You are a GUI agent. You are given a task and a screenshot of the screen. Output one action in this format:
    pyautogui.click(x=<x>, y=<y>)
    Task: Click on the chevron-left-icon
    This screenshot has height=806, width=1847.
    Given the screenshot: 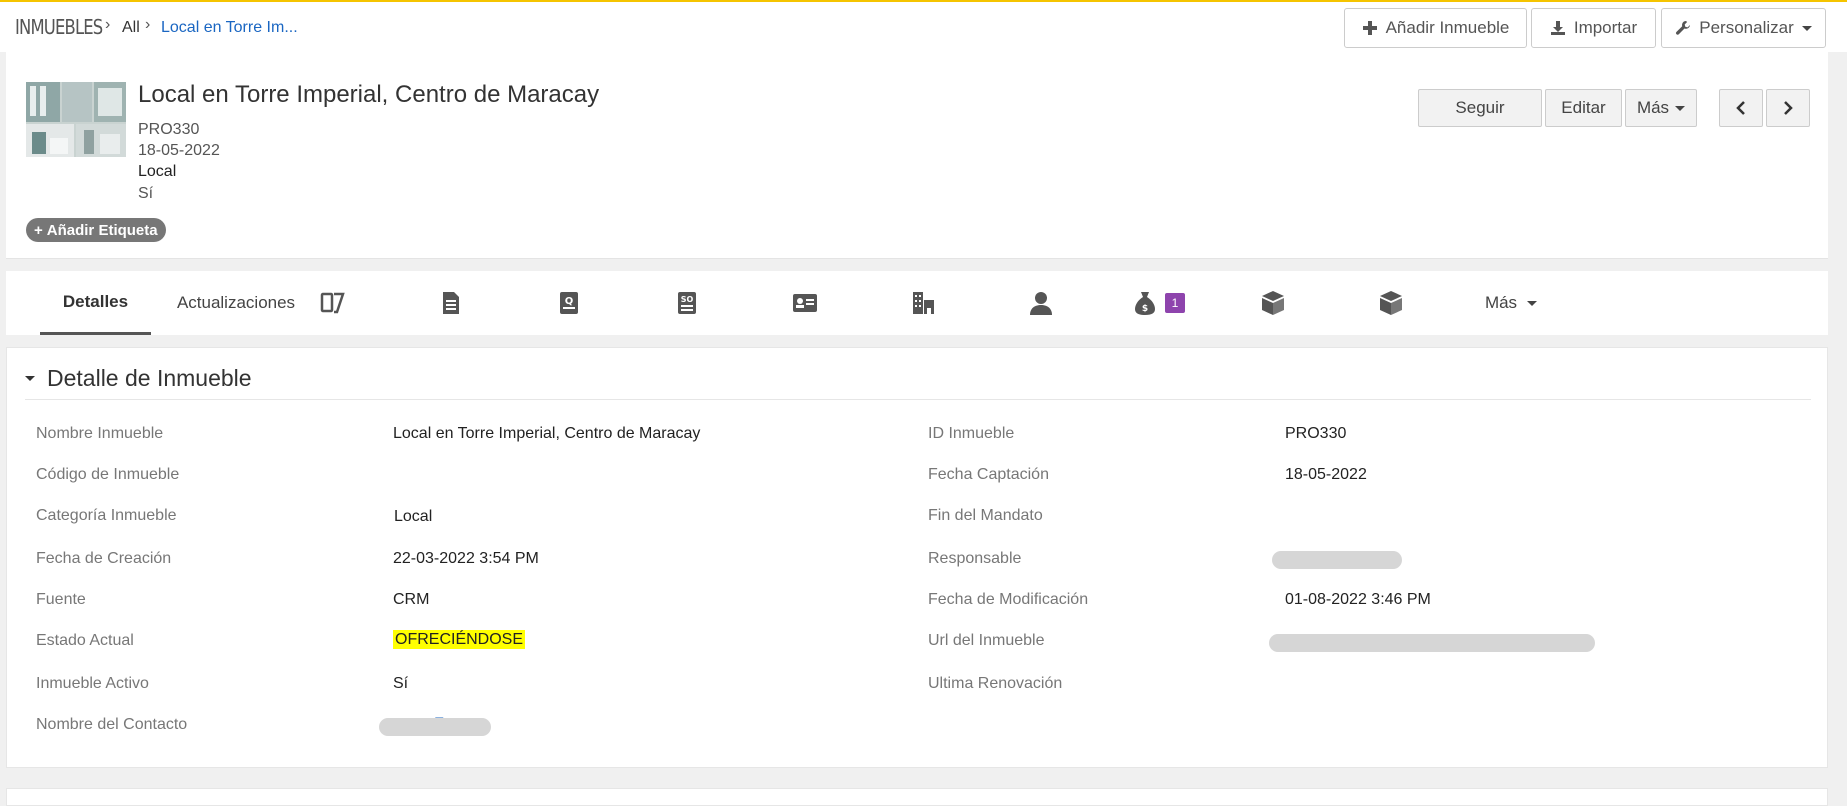 What is the action you would take?
    pyautogui.click(x=1740, y=108)
    